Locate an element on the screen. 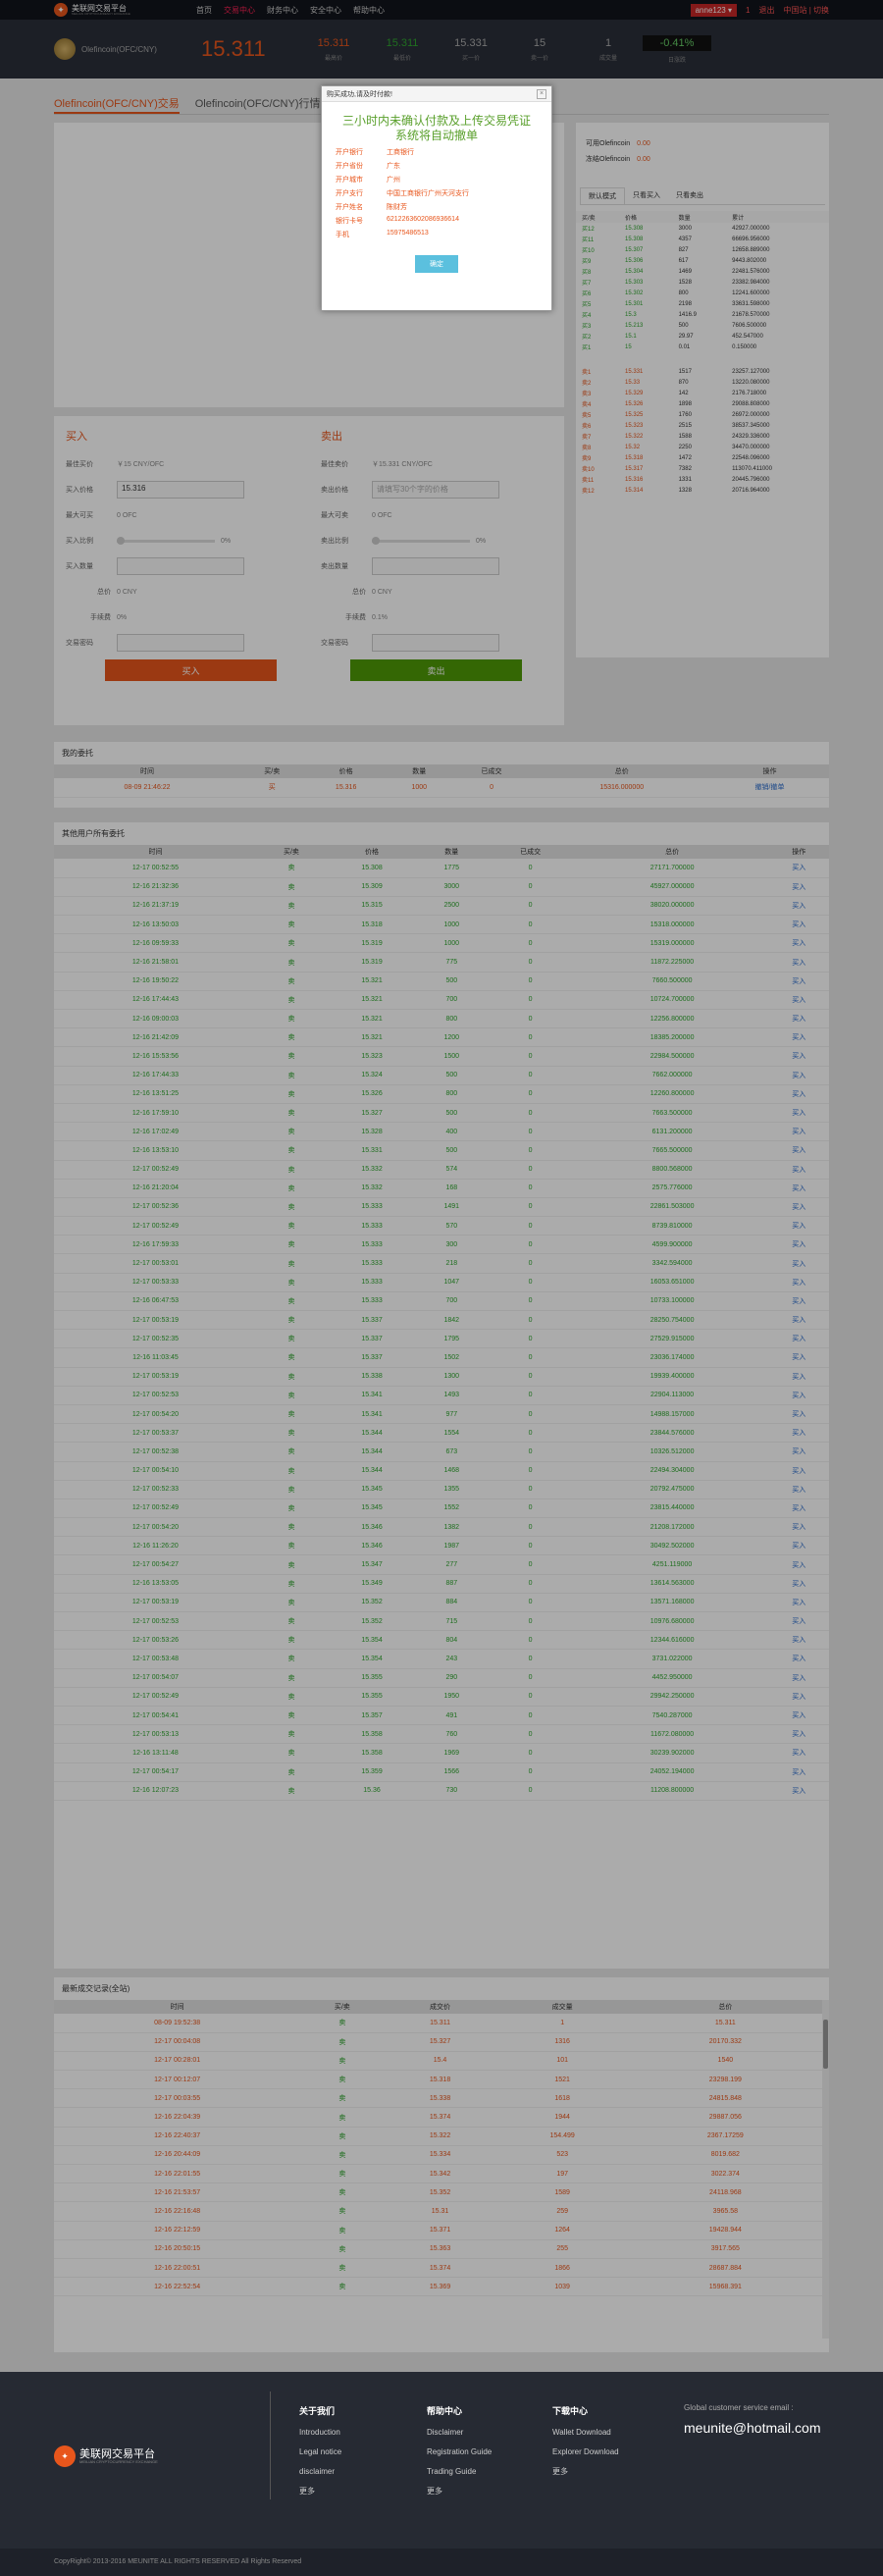 This screenshot has height=2576, width=883. bank-info-value: 6212263602086936614 is located at coordinates (423, 219).